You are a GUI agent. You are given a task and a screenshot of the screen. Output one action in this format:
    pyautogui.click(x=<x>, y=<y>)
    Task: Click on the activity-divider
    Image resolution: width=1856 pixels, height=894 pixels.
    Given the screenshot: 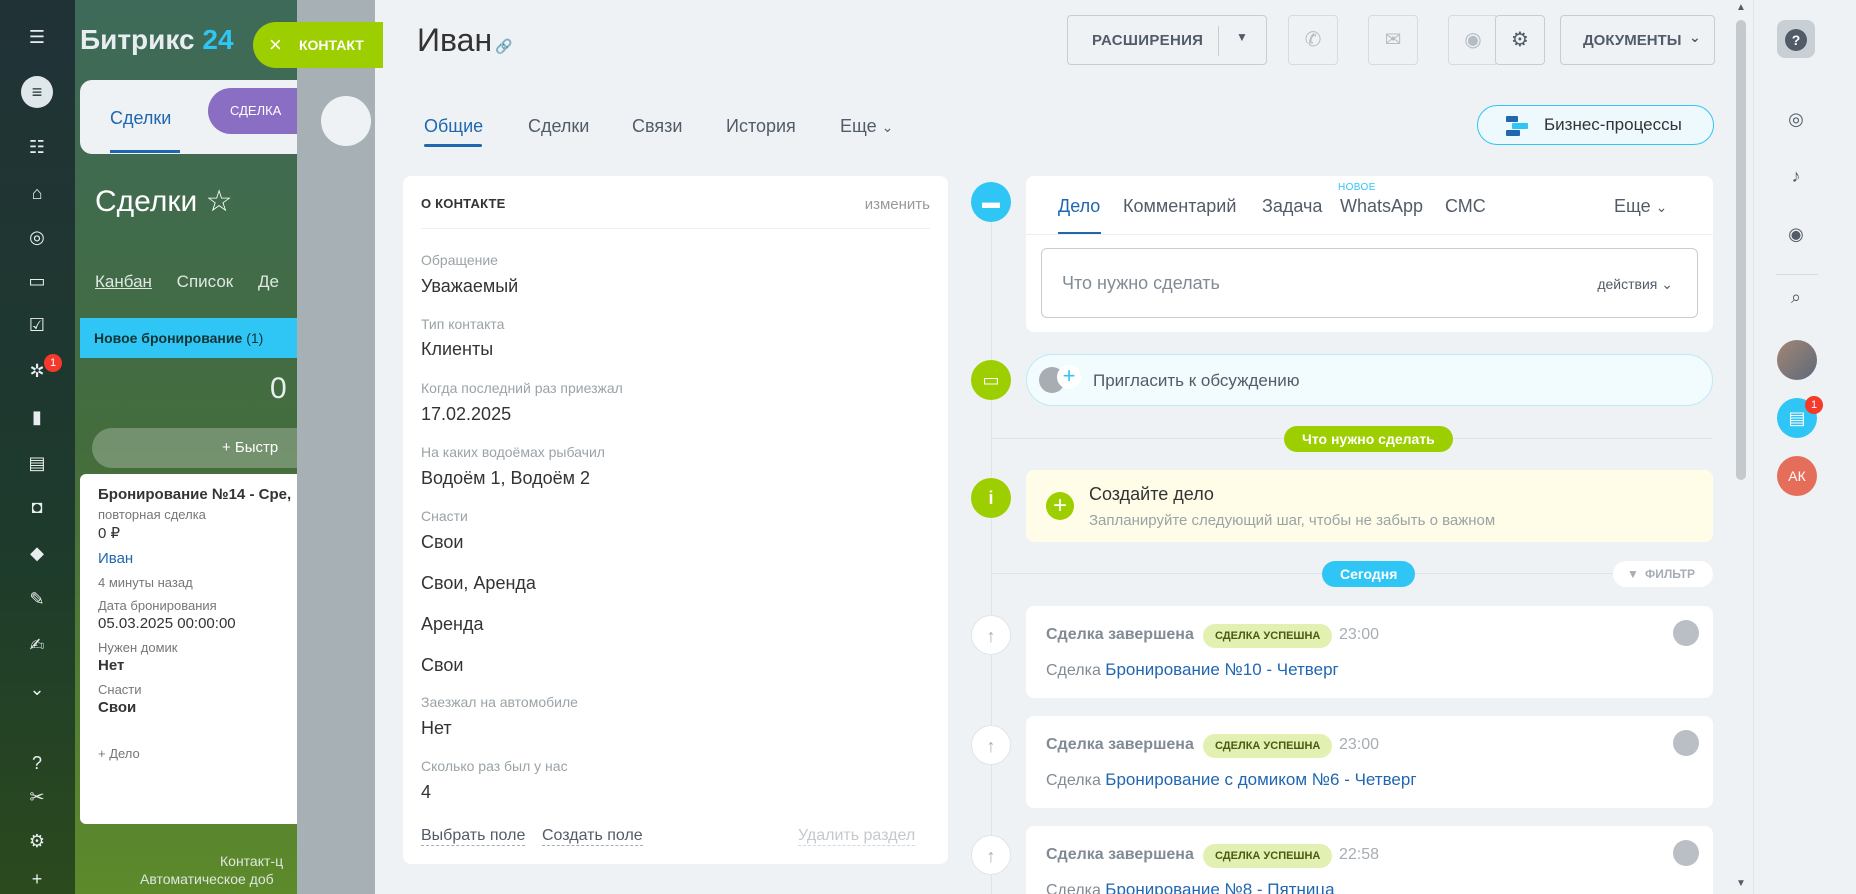 What is the action you would take?
    pyautogui.click(x=1369, y=234)
    